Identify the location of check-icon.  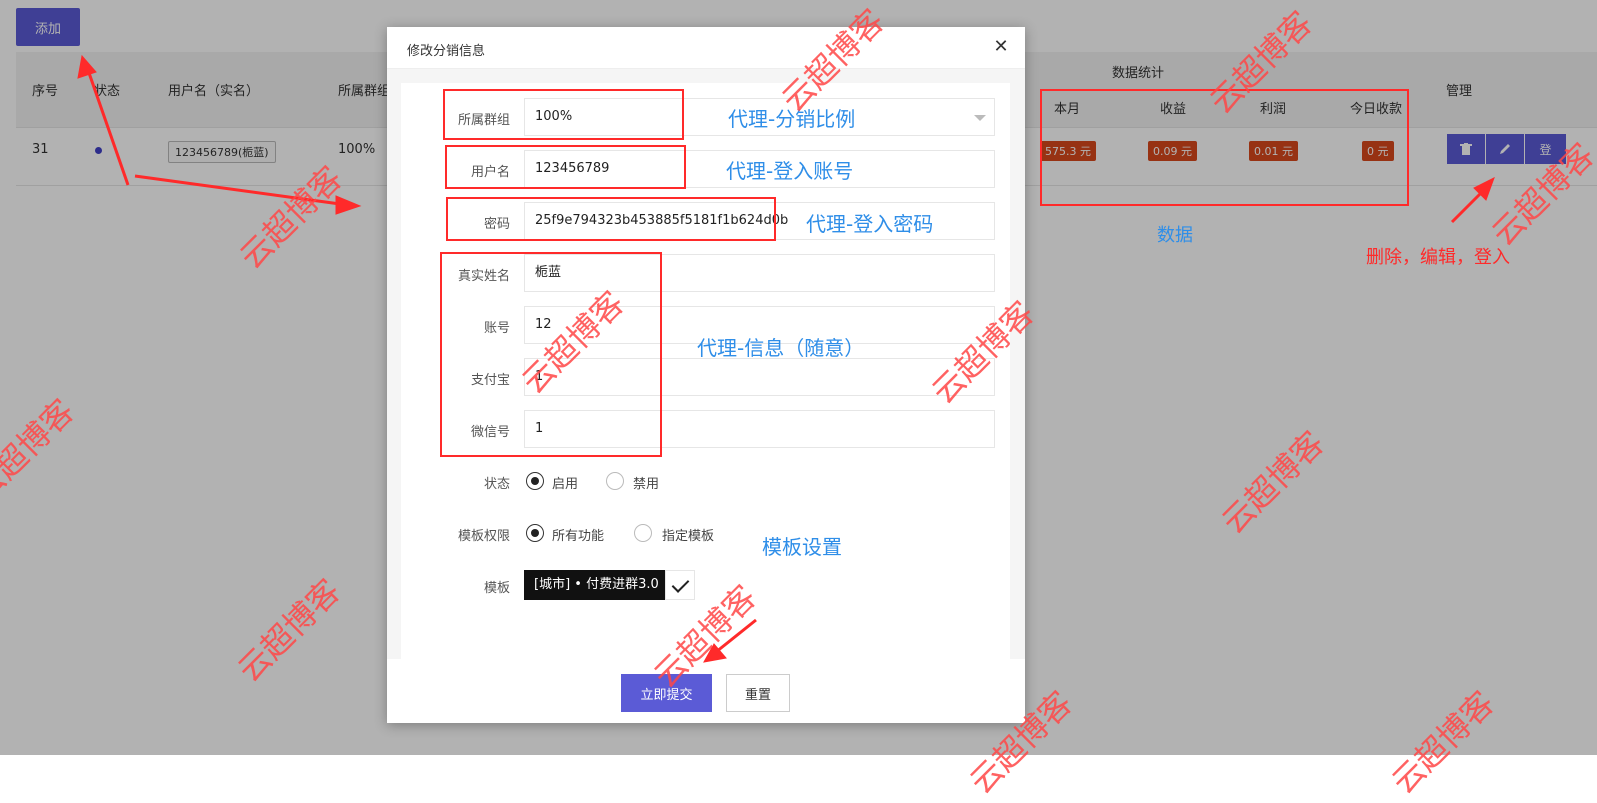
(680, 585).